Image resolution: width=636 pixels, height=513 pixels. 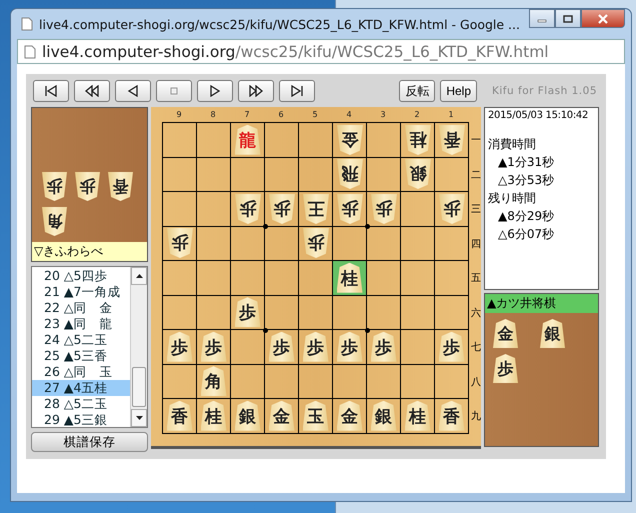 I want to click on move-item: 21 ▲7一角成, so click(x=81, y=292).